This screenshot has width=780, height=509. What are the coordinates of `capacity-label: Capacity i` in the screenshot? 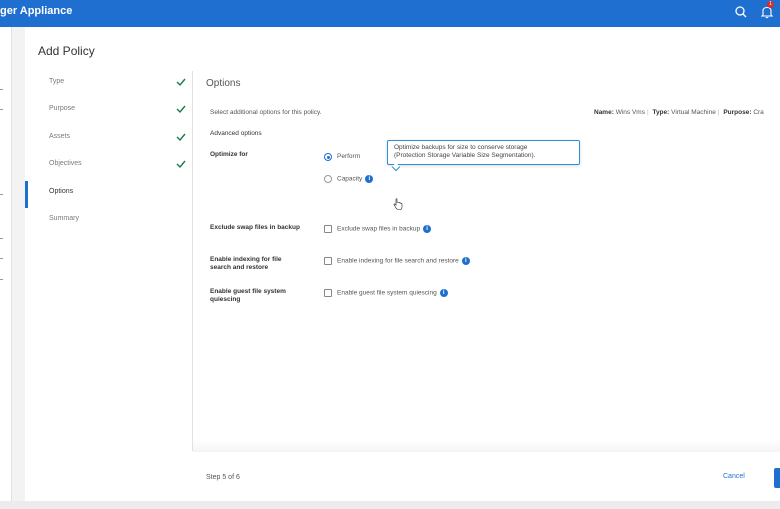 It's located at (355, 179).